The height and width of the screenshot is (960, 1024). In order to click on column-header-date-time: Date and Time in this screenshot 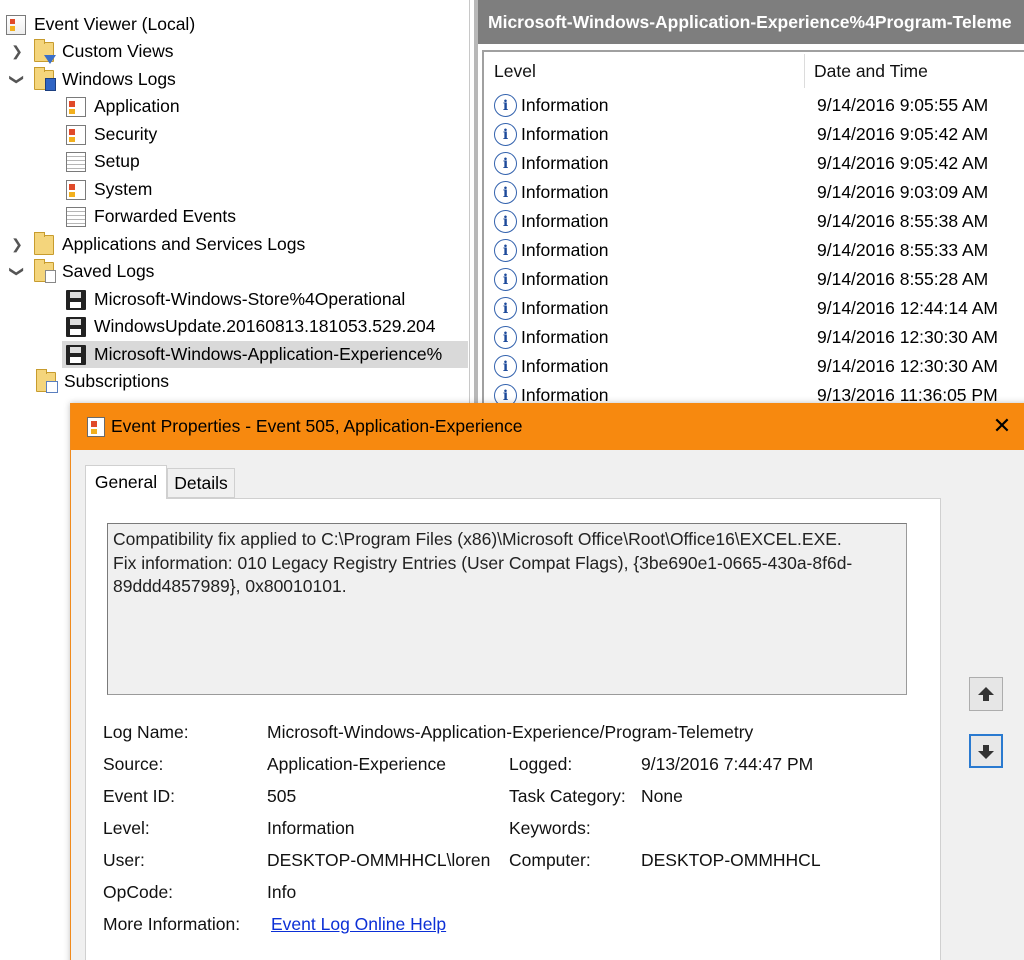, I will do `click(919, 71)`.